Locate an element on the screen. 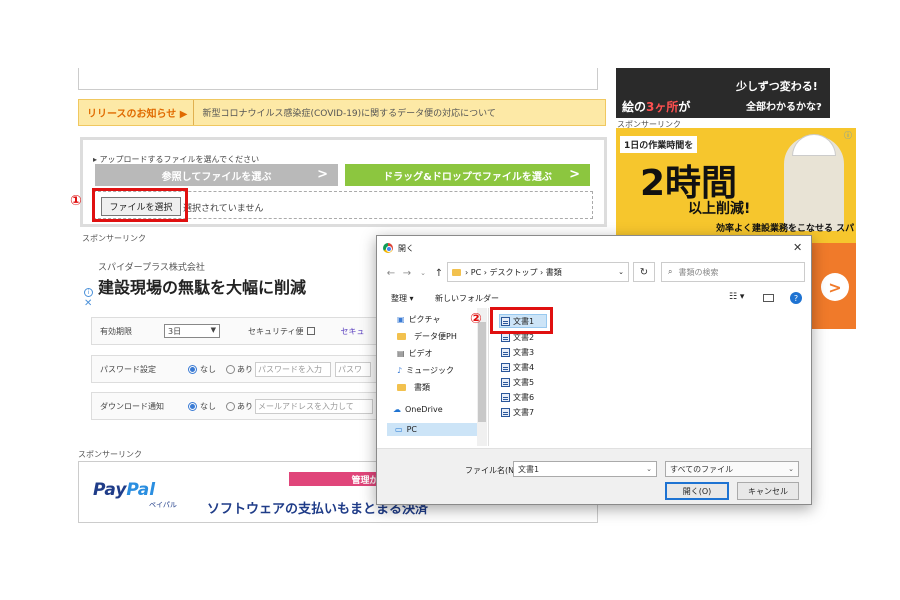 The width and height of the screenshot is (900, 600). paypal-logo-pal: Pal is located at coordinates (141, 490).